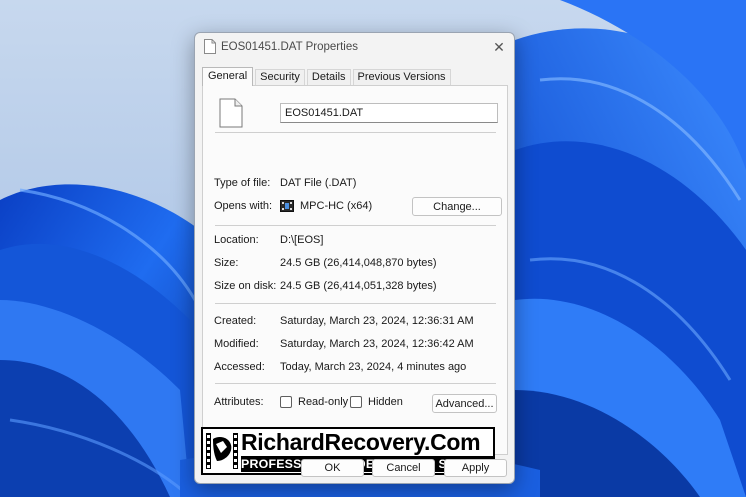 This screenshot has width=746, height=497. What do you see at coordinates (243, 206) in the screenshot?
I see `opens-with-label: Opens with:` at bounding box center [243, 206].